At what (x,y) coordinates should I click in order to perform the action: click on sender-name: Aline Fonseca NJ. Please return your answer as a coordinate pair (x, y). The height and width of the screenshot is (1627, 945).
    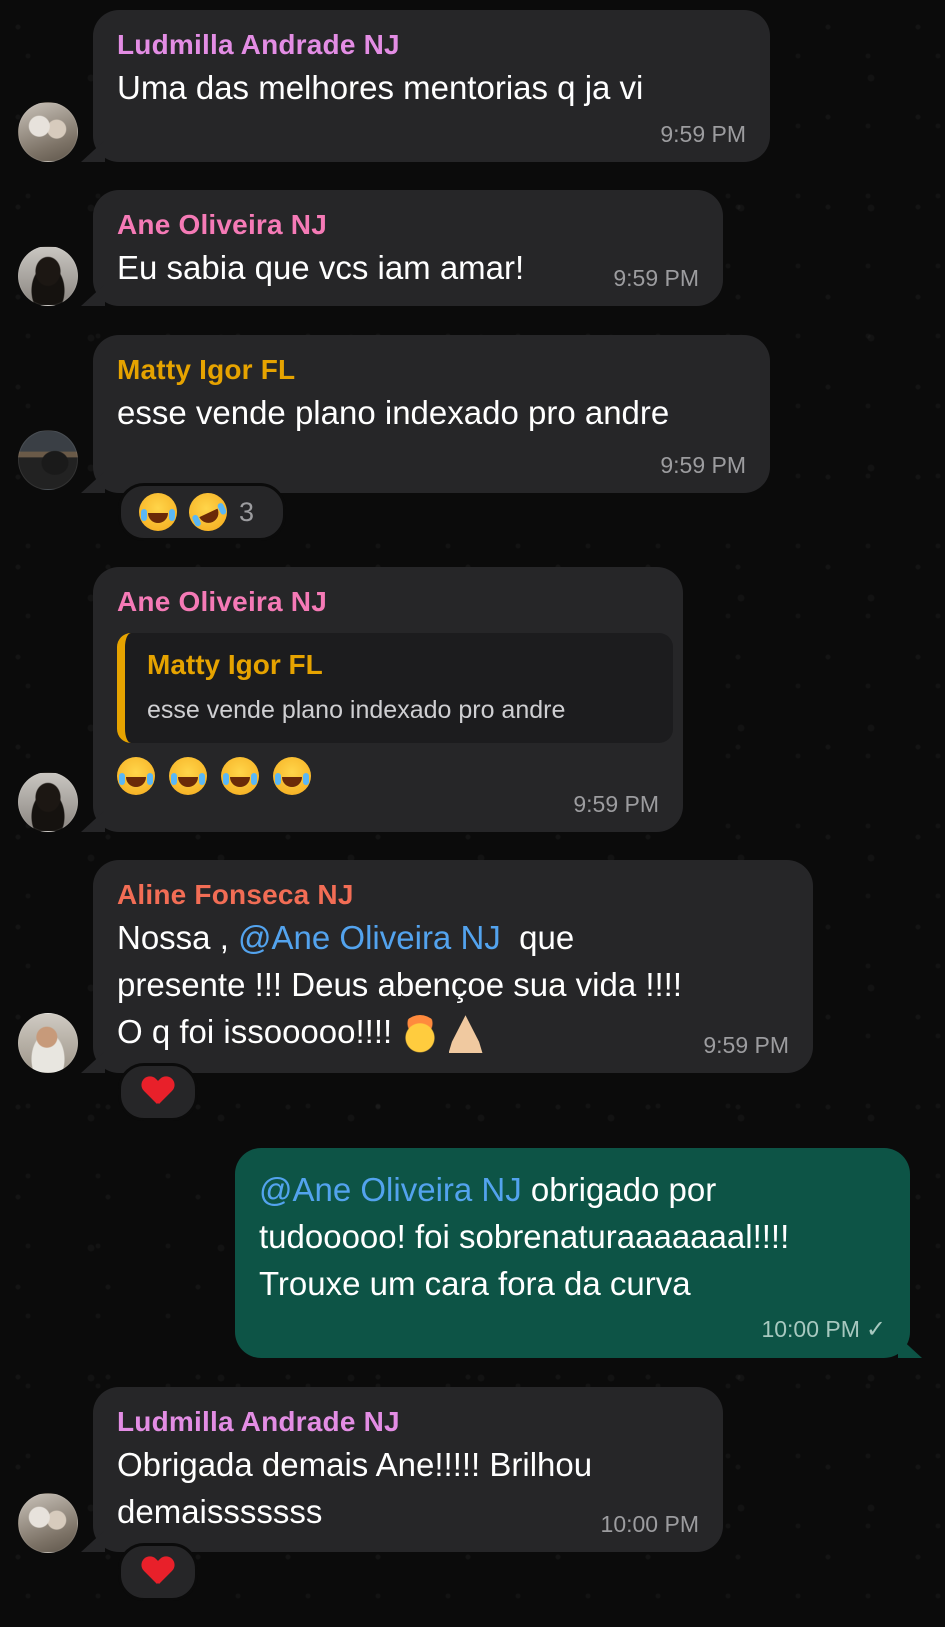
    Looking at the image, I should click on (235, 894).